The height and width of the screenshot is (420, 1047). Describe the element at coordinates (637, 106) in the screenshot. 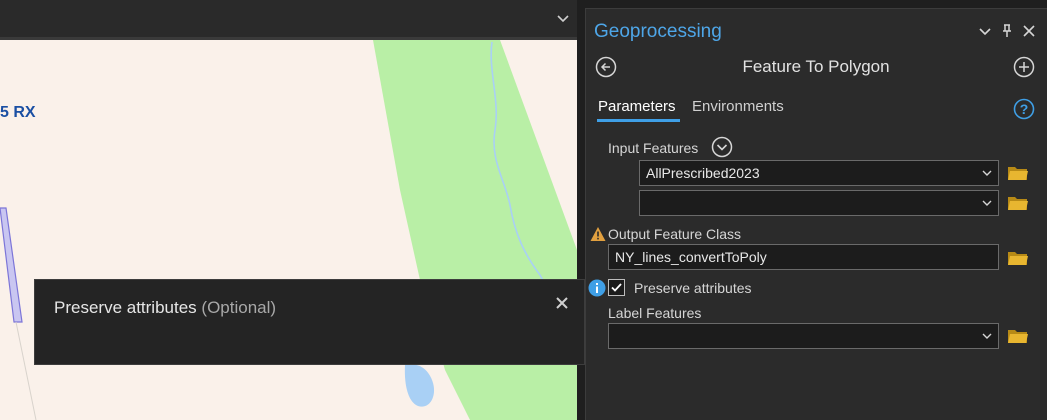

I see `tab-parameters: Parameters` at that location.